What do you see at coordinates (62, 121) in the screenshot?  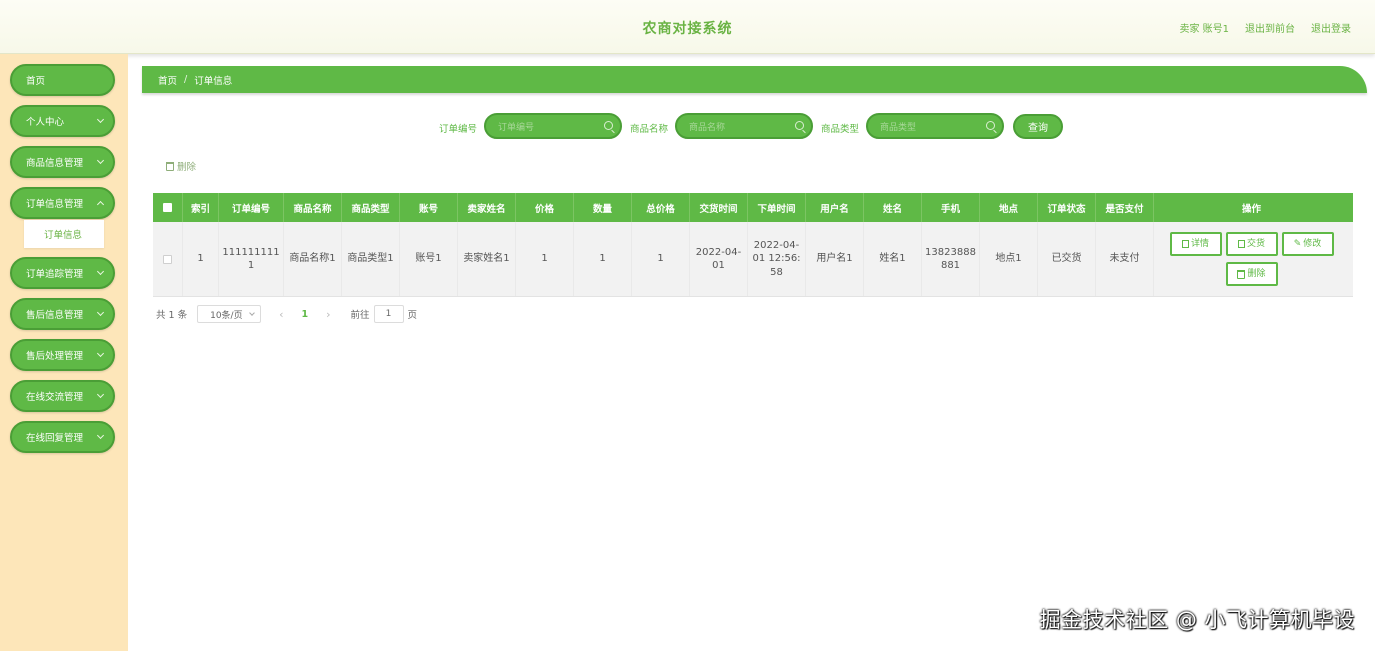 I see `sidebar-item-personal-center: 个人中心` at bounding box center [62, 121].